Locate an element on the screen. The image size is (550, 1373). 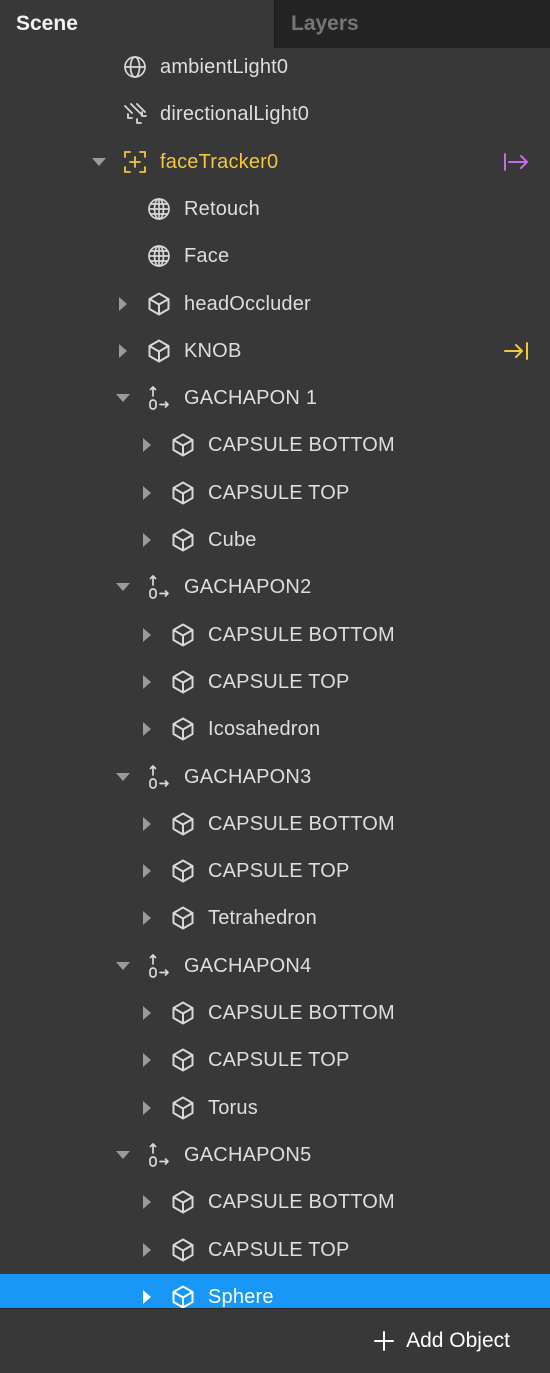
tree-row-label: Icosahedron is located at coordinates (264, 729).